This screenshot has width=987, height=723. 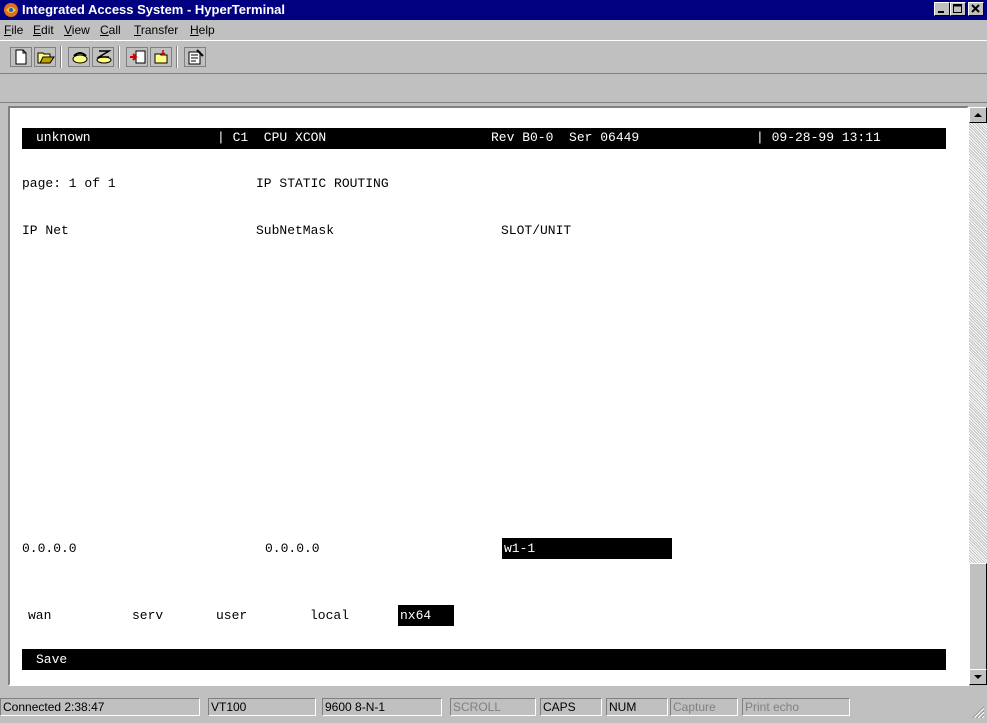 I want to click on menu-call: Call, so click(x=110, y=30).